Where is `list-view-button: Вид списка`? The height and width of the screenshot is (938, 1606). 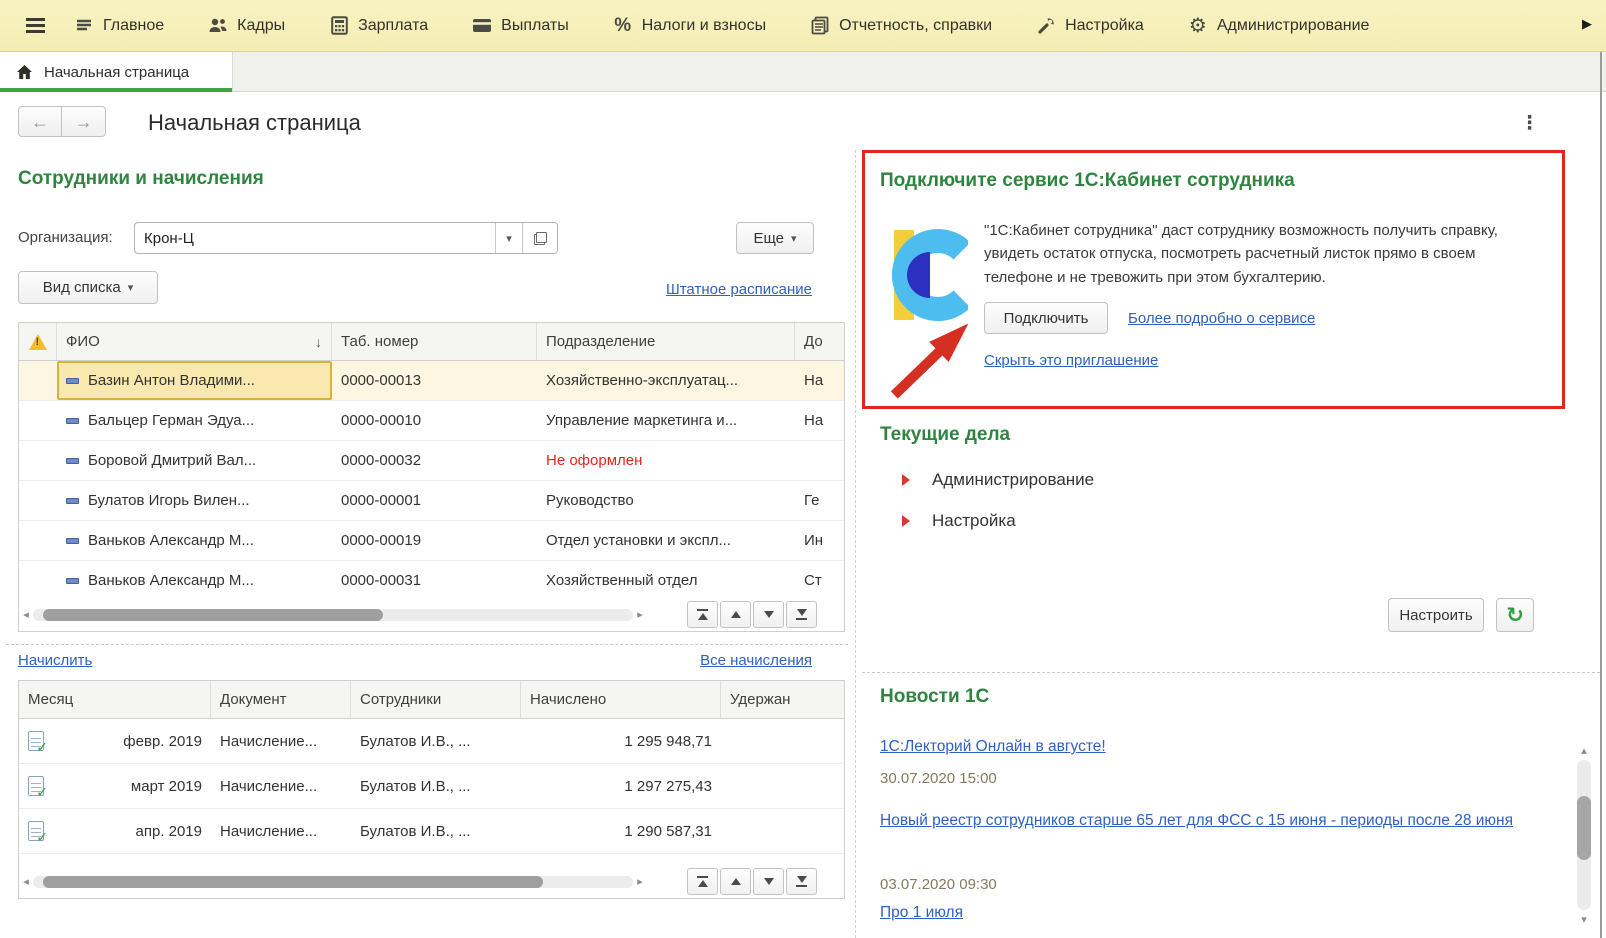
list-view-button: Вид списка is located at coordinates (88, 287).